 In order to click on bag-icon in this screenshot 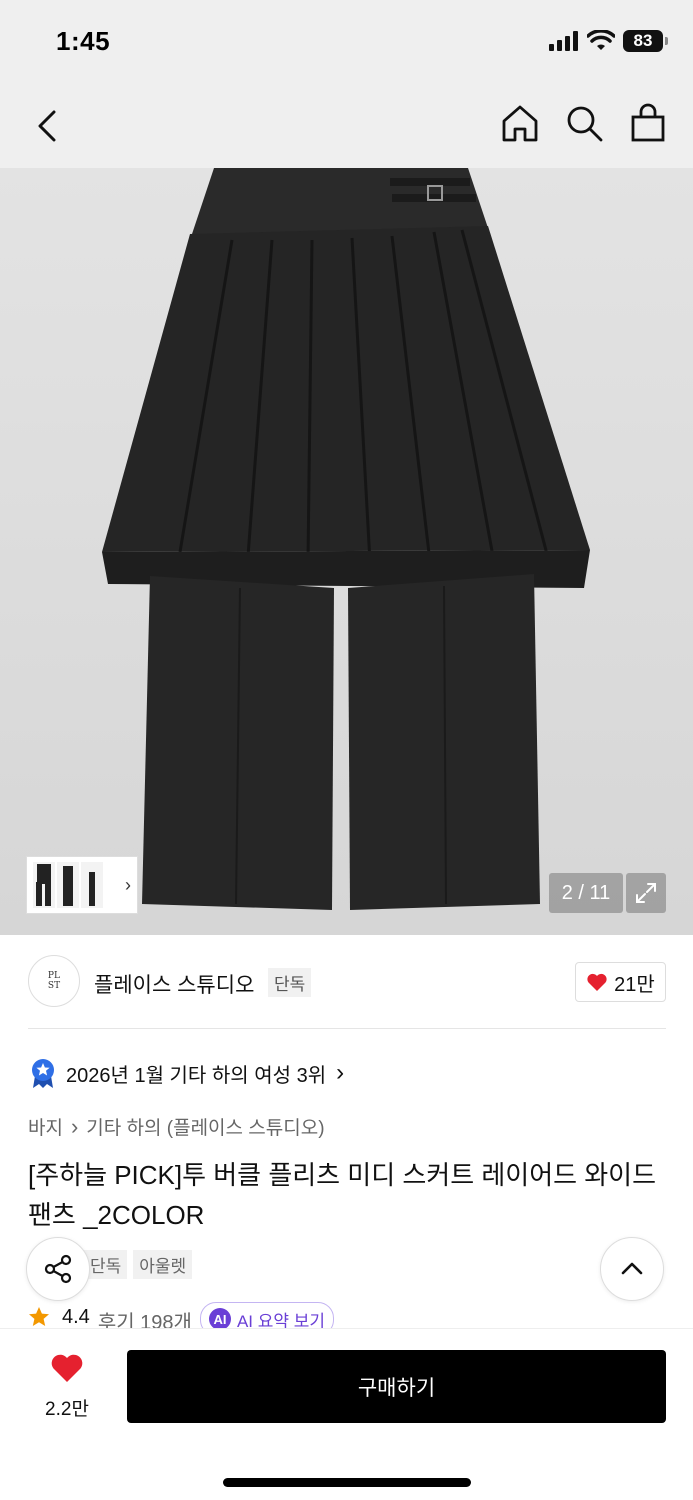, I will do `click(648, 123)`.